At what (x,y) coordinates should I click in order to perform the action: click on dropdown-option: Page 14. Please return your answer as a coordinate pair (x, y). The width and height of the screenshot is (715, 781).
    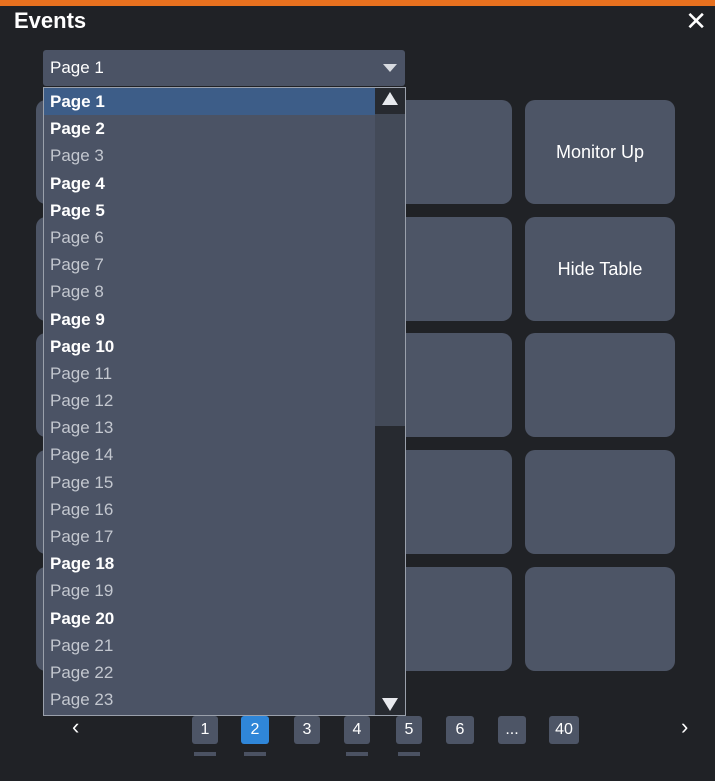
    Looking at the image, I should click on (209, 454).